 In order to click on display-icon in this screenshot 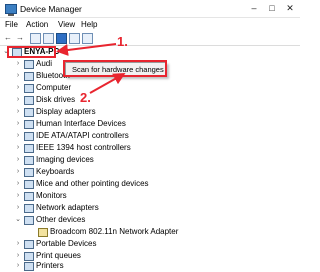, I will do `click(29, 112)`.